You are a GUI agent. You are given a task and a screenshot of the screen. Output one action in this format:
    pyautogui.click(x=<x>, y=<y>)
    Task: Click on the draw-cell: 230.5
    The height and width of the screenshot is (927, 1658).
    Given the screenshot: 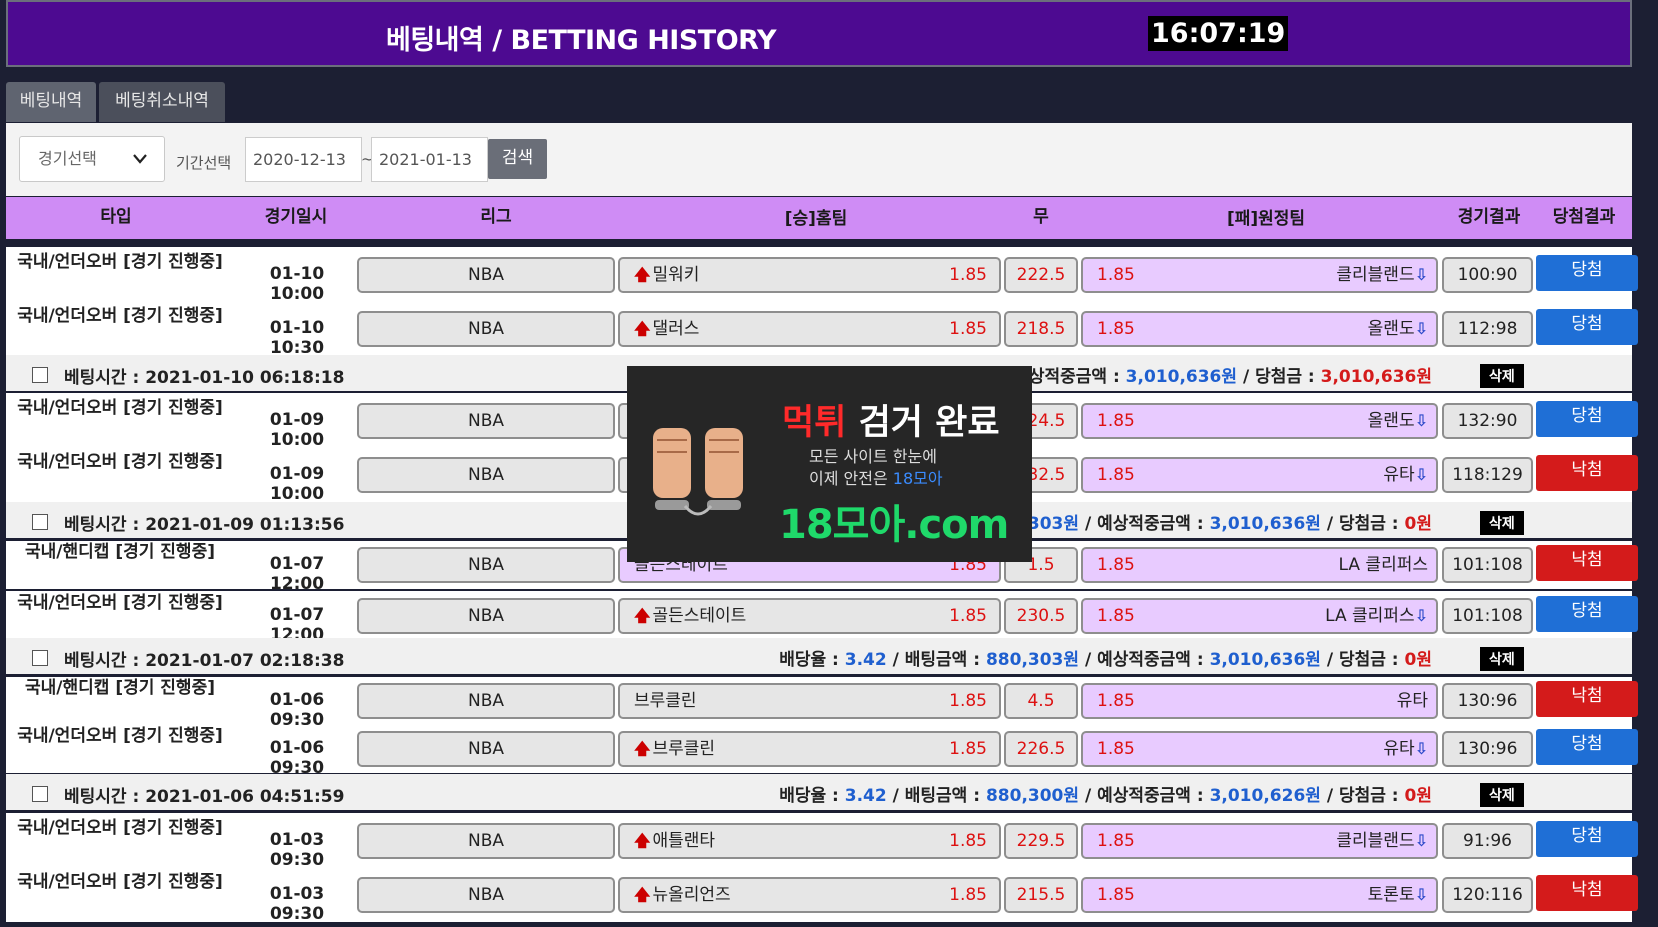 What is the action you would take?
    pyautogui.click(x=1041, y=615)
    